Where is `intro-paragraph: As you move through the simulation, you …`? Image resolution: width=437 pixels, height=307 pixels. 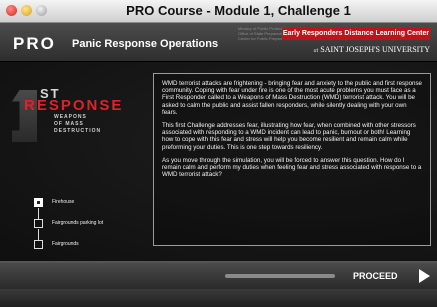
intro-paragraph: As you move through the simulation, you … is located at coordinates (292, 167).